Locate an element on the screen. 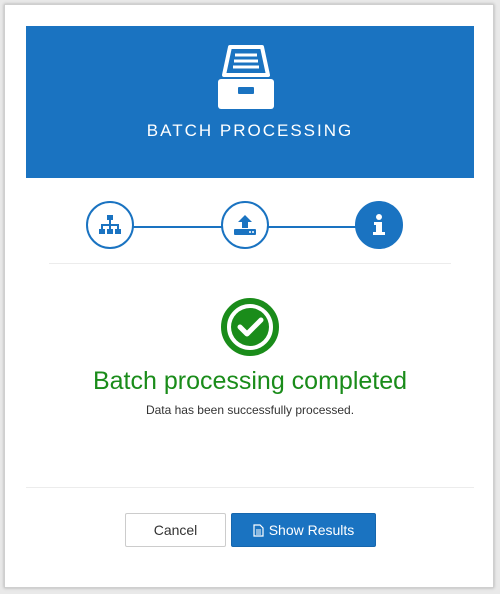  check-circle-icon is located at coordinates (250, 327).